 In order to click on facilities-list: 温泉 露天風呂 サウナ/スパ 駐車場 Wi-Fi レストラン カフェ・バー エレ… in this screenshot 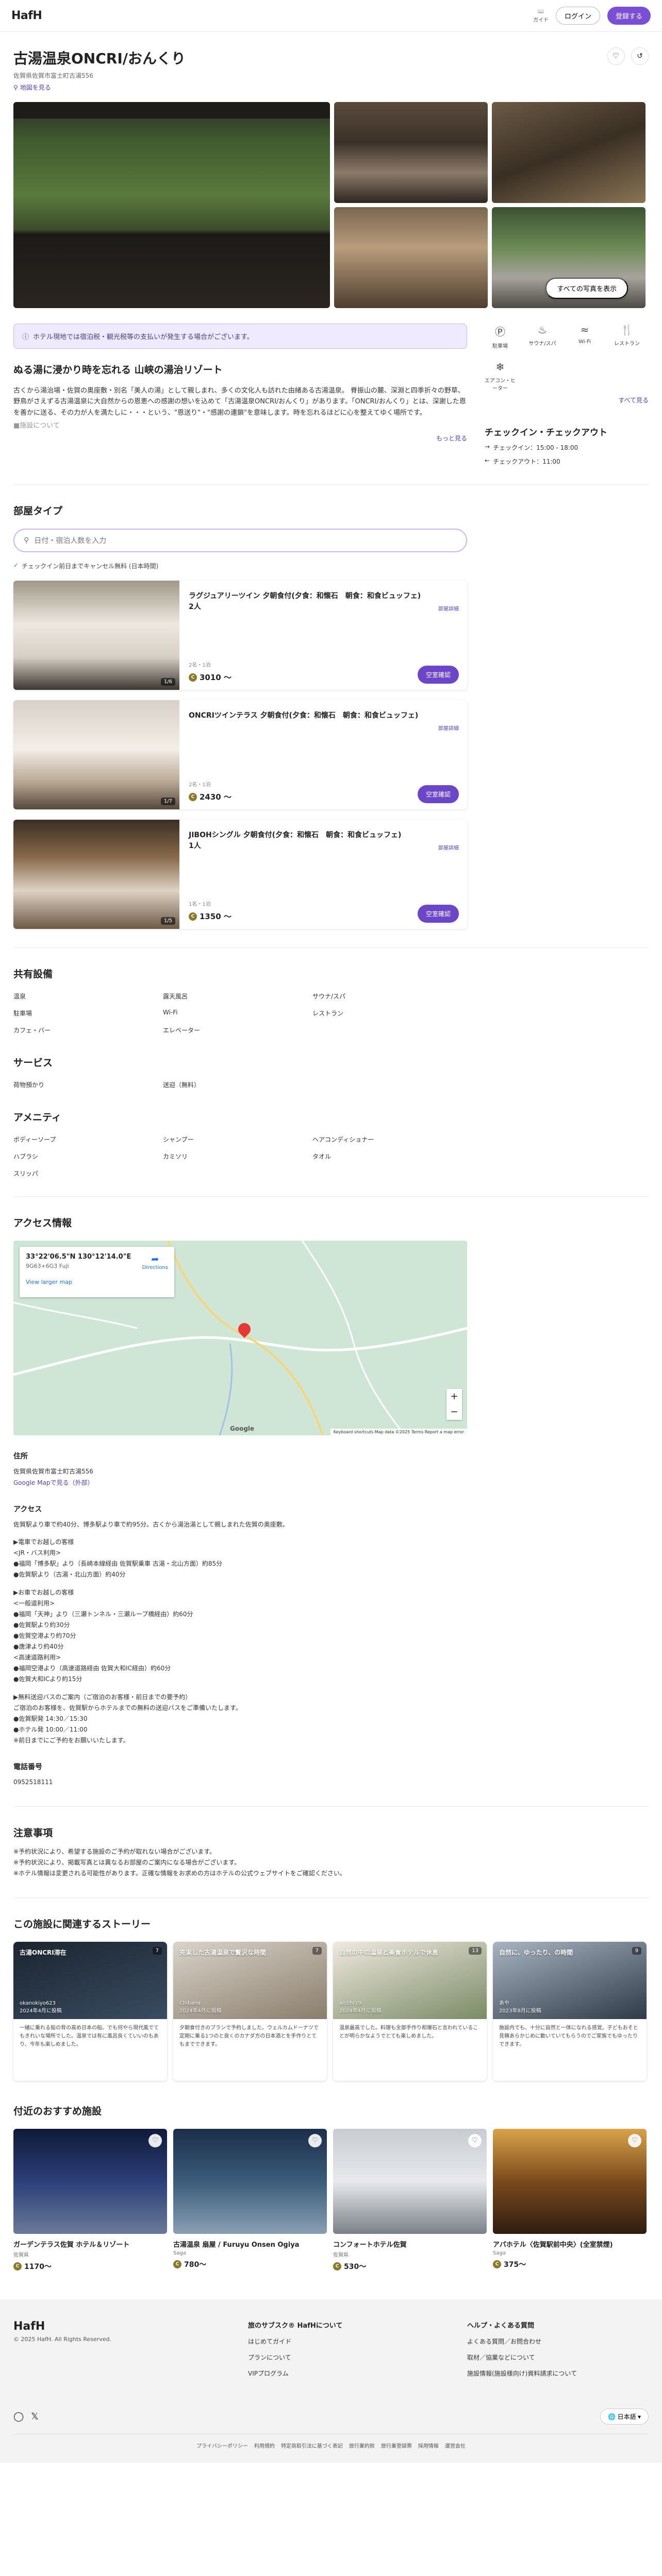, I will do `click(331, 1013)`.